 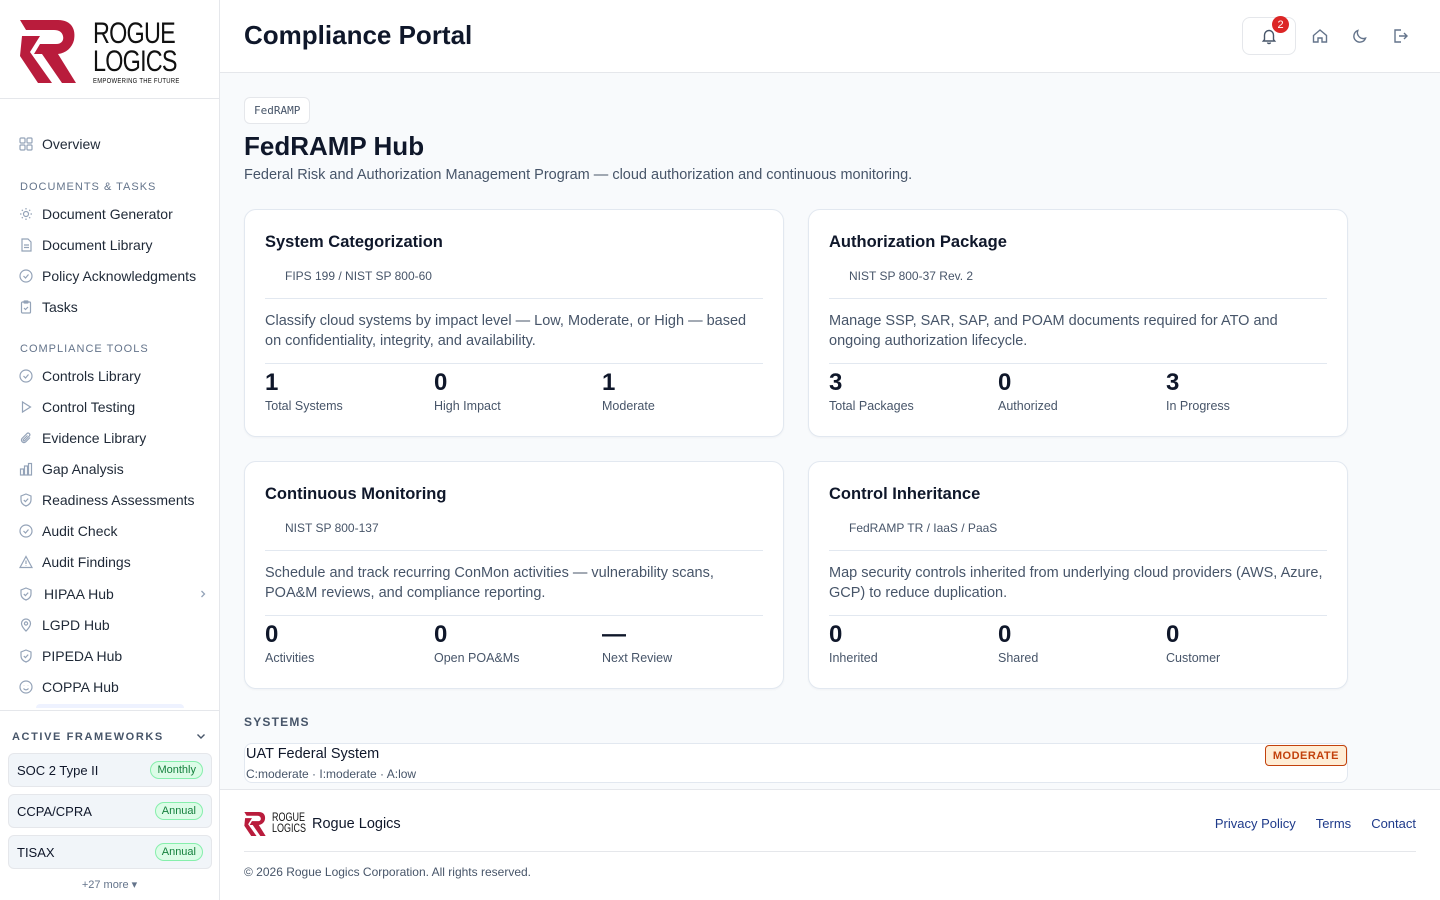 What do you see at coordinates (1198, 391) in the screenshot?
I see `stat-in-progress: 3 In Progress` at bounding box center [1198, 391].